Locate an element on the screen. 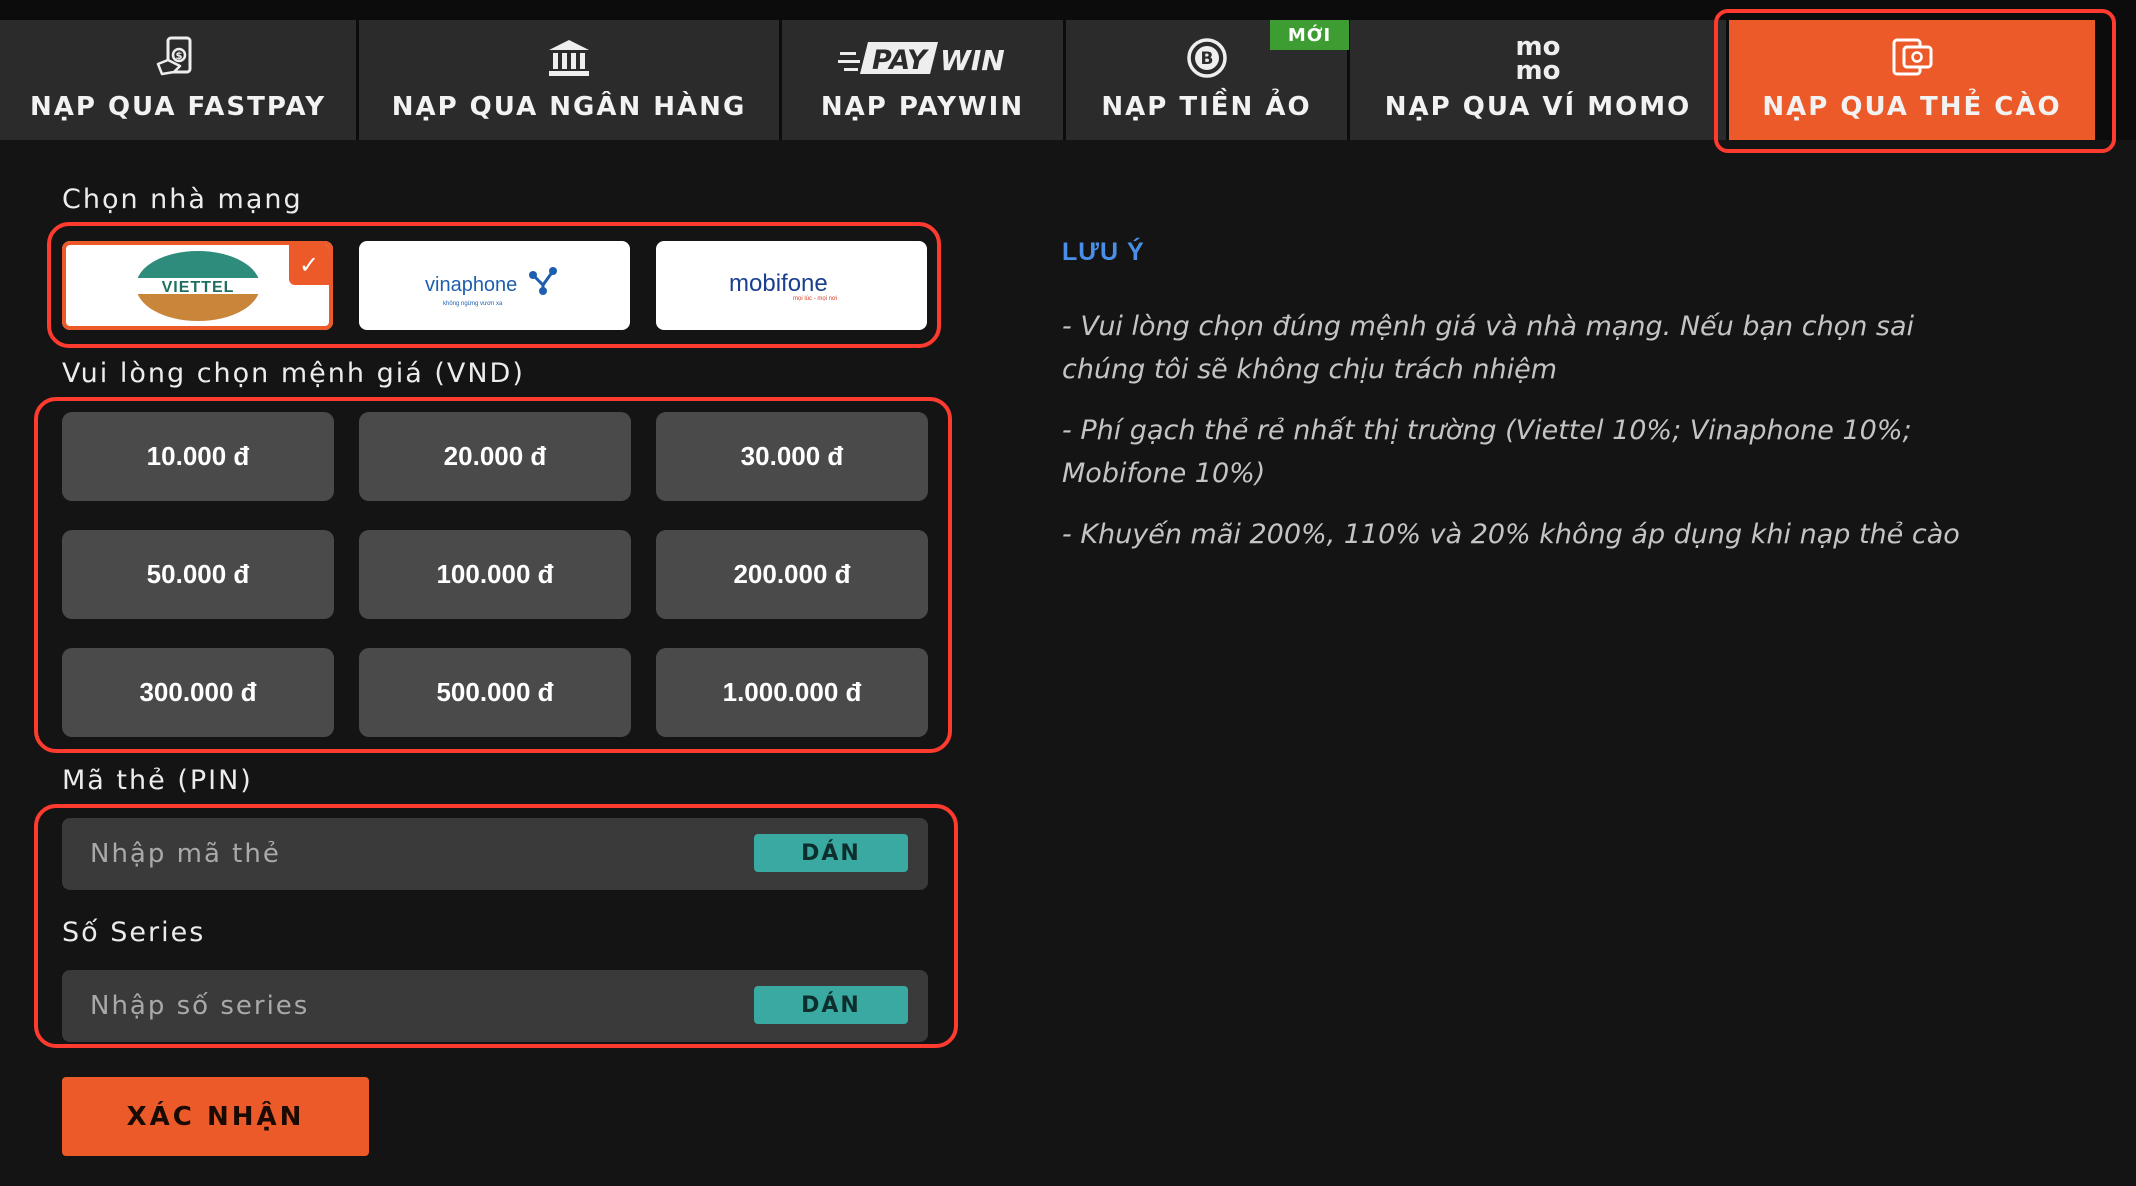 The width and height of the screenshot is (2136, 1186). paywin-logo: PAY WIN is located at coordinates (922, 58).